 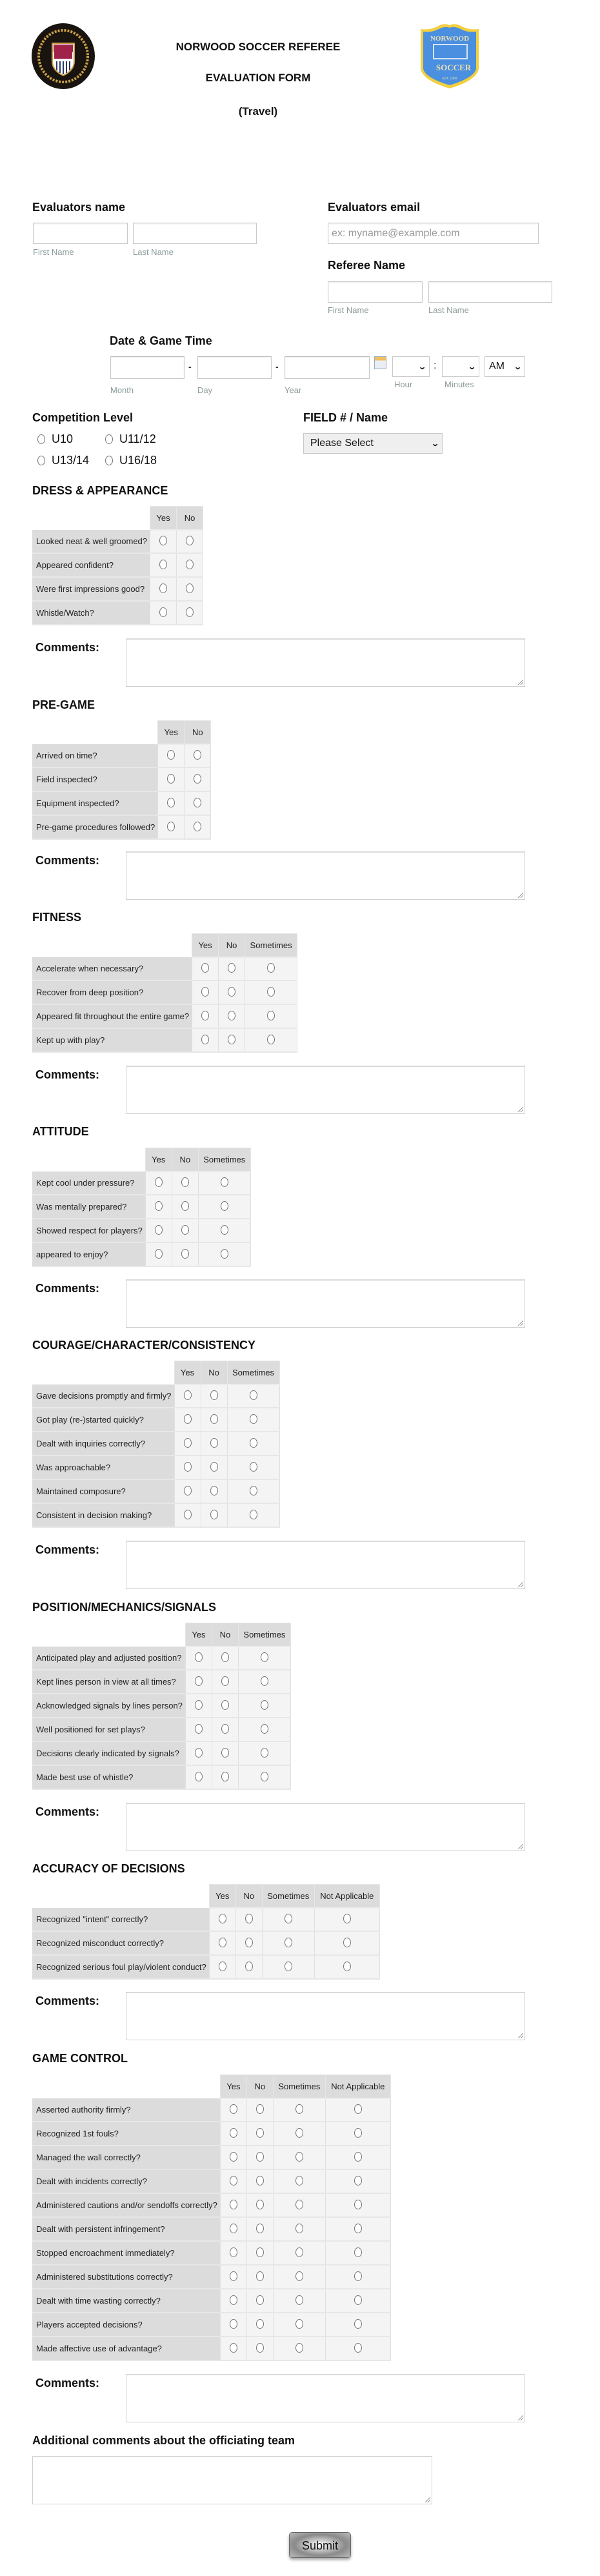 I want to click on evaluator-email-input, so click(x=434, y=233).